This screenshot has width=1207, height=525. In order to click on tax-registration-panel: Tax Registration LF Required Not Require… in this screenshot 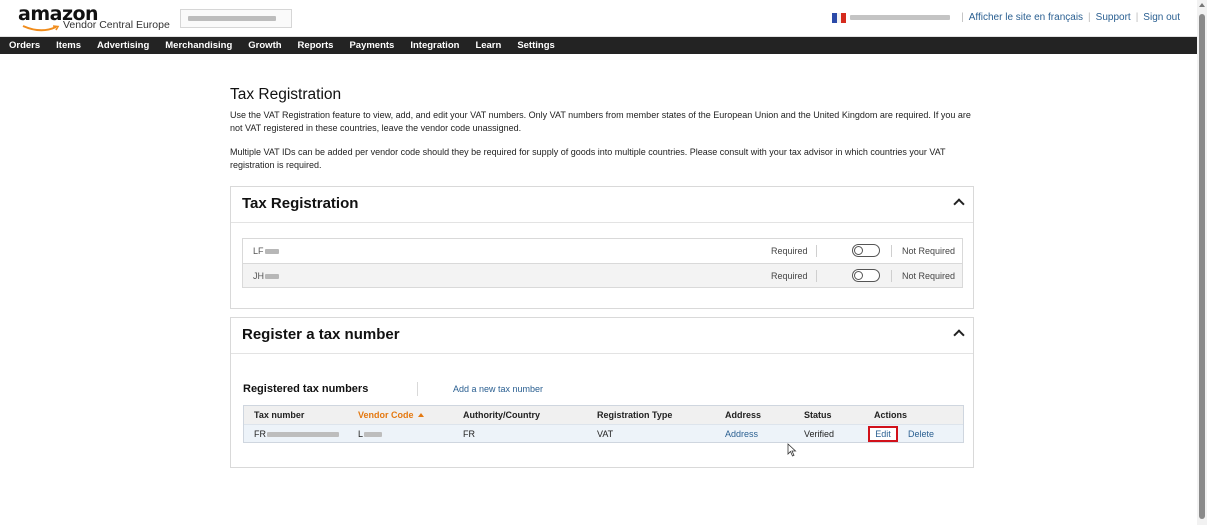, I will do `click(602, 247)`.